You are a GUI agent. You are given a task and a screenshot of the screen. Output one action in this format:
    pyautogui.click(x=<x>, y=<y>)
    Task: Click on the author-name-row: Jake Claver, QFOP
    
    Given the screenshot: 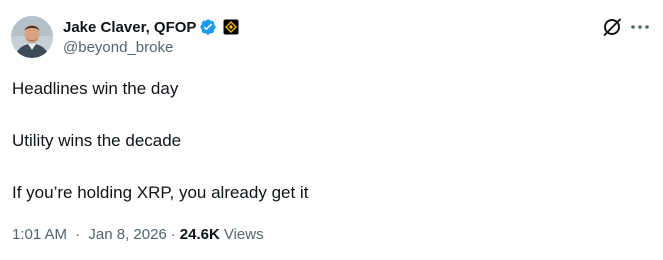 What is the action you would take?
    pyautogui.click(x=151, y=27)
    